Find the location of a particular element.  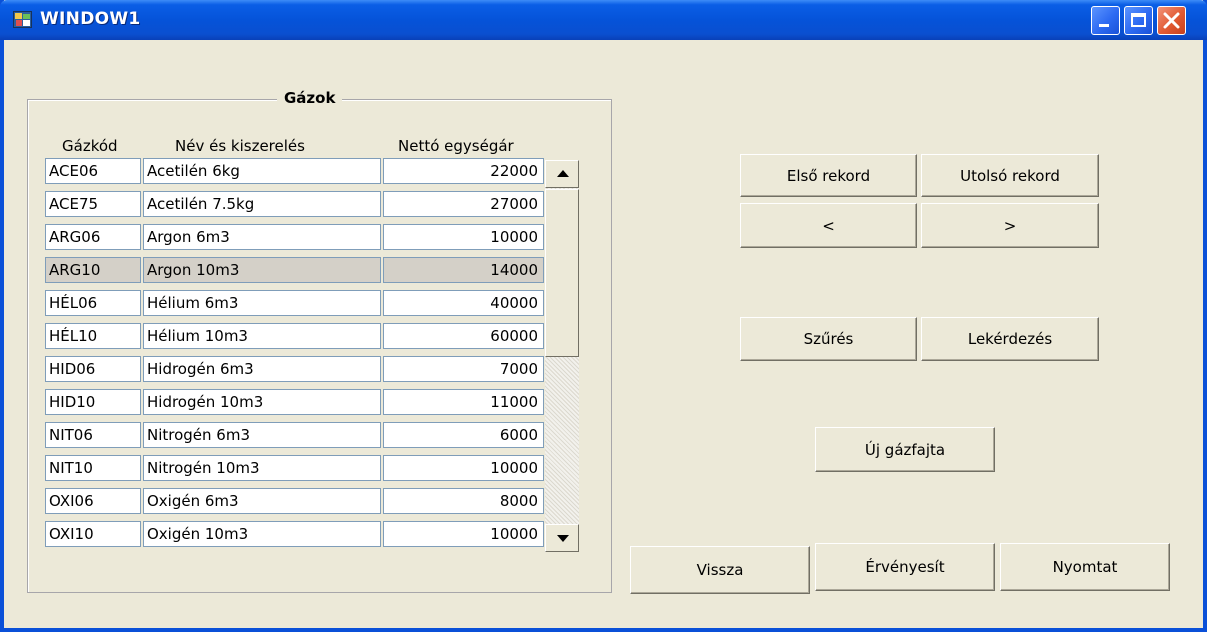

next-record-label: > is located at coordinates (1010, 225).